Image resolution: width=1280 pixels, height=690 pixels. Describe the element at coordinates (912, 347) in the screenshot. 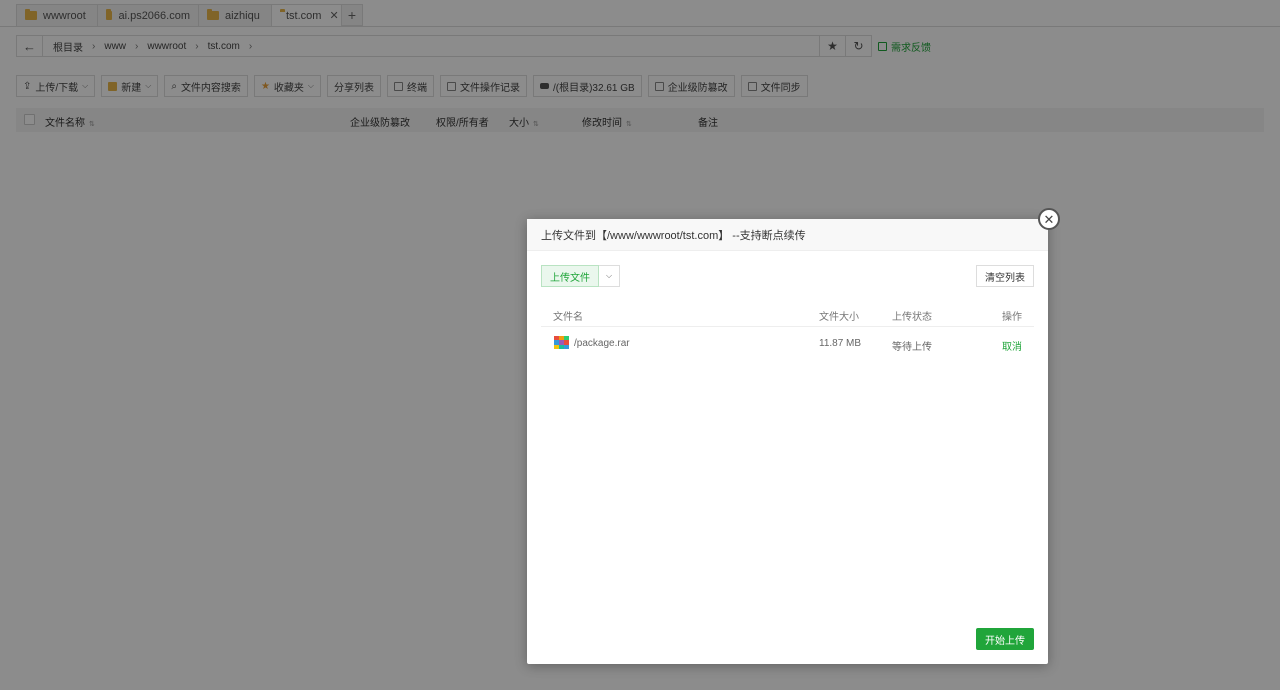

I see `upload-status: 等待上传` at that location.